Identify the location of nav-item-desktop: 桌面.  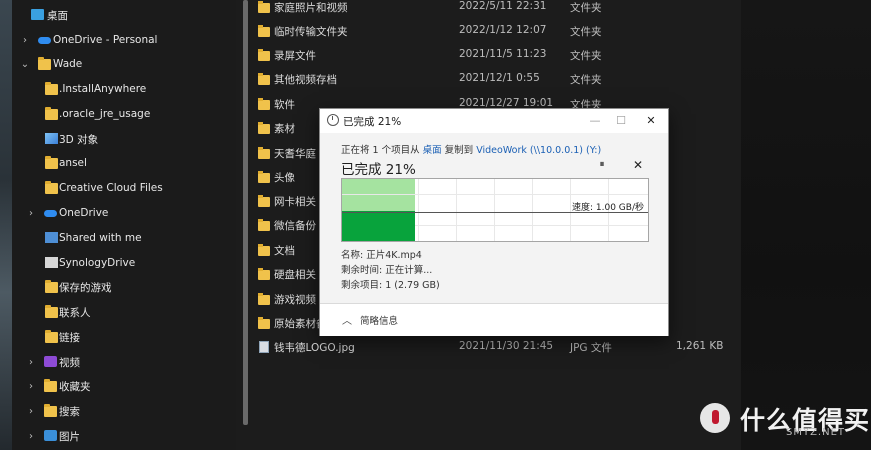
(124, 15).